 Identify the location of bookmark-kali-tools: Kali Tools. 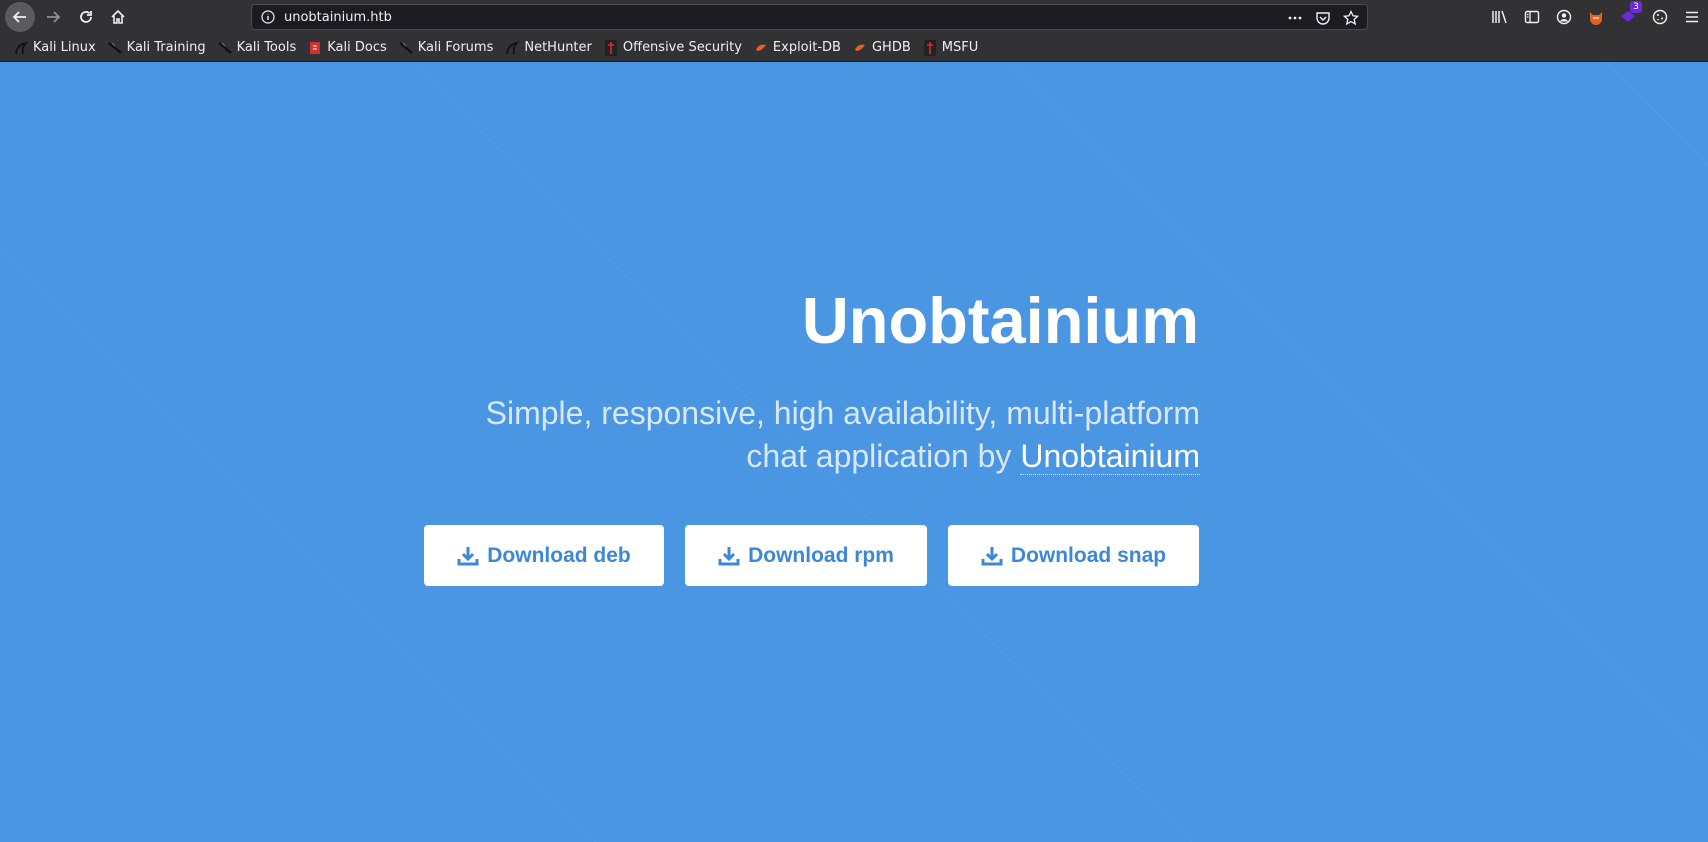
(257, 48).